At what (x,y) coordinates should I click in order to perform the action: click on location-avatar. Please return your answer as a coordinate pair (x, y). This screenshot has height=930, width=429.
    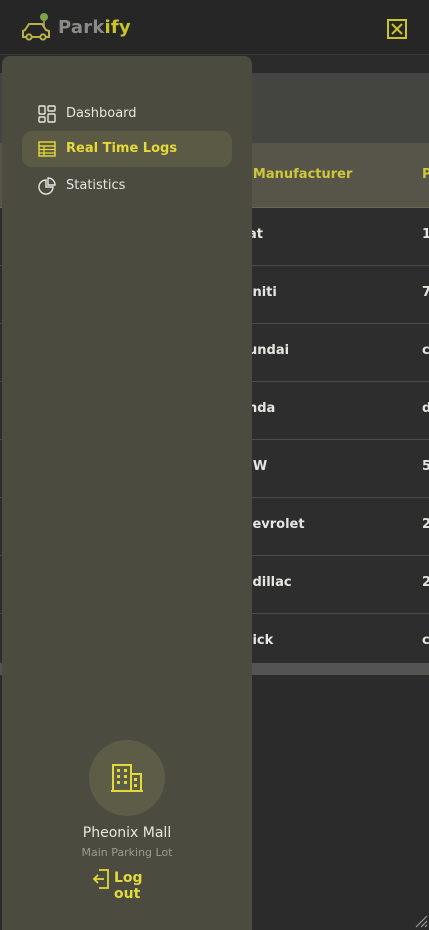
    Looking at the image, I should click on (127, 778).